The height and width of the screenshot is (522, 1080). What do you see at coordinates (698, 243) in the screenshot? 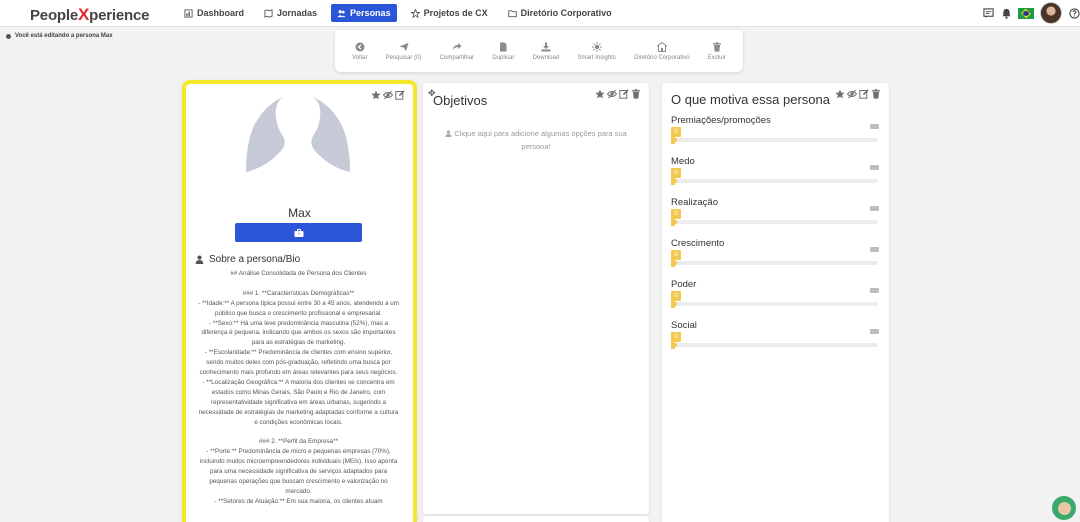
I see `motivation-label: Crescimento` at bounding box center [698, 243].